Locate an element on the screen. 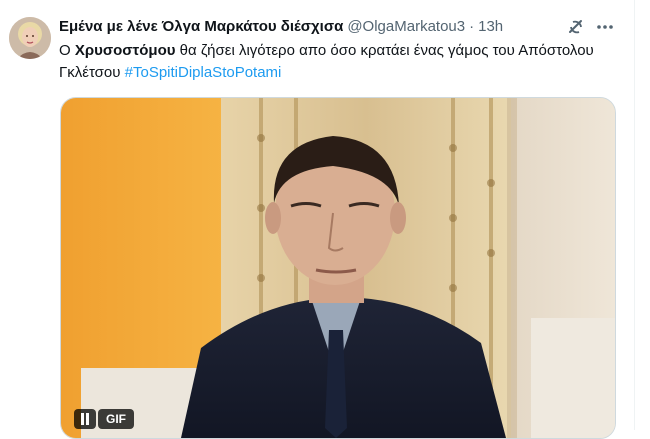  tweet-text-bold: Χρυσοστόμου is located at coordinates (125, 50).